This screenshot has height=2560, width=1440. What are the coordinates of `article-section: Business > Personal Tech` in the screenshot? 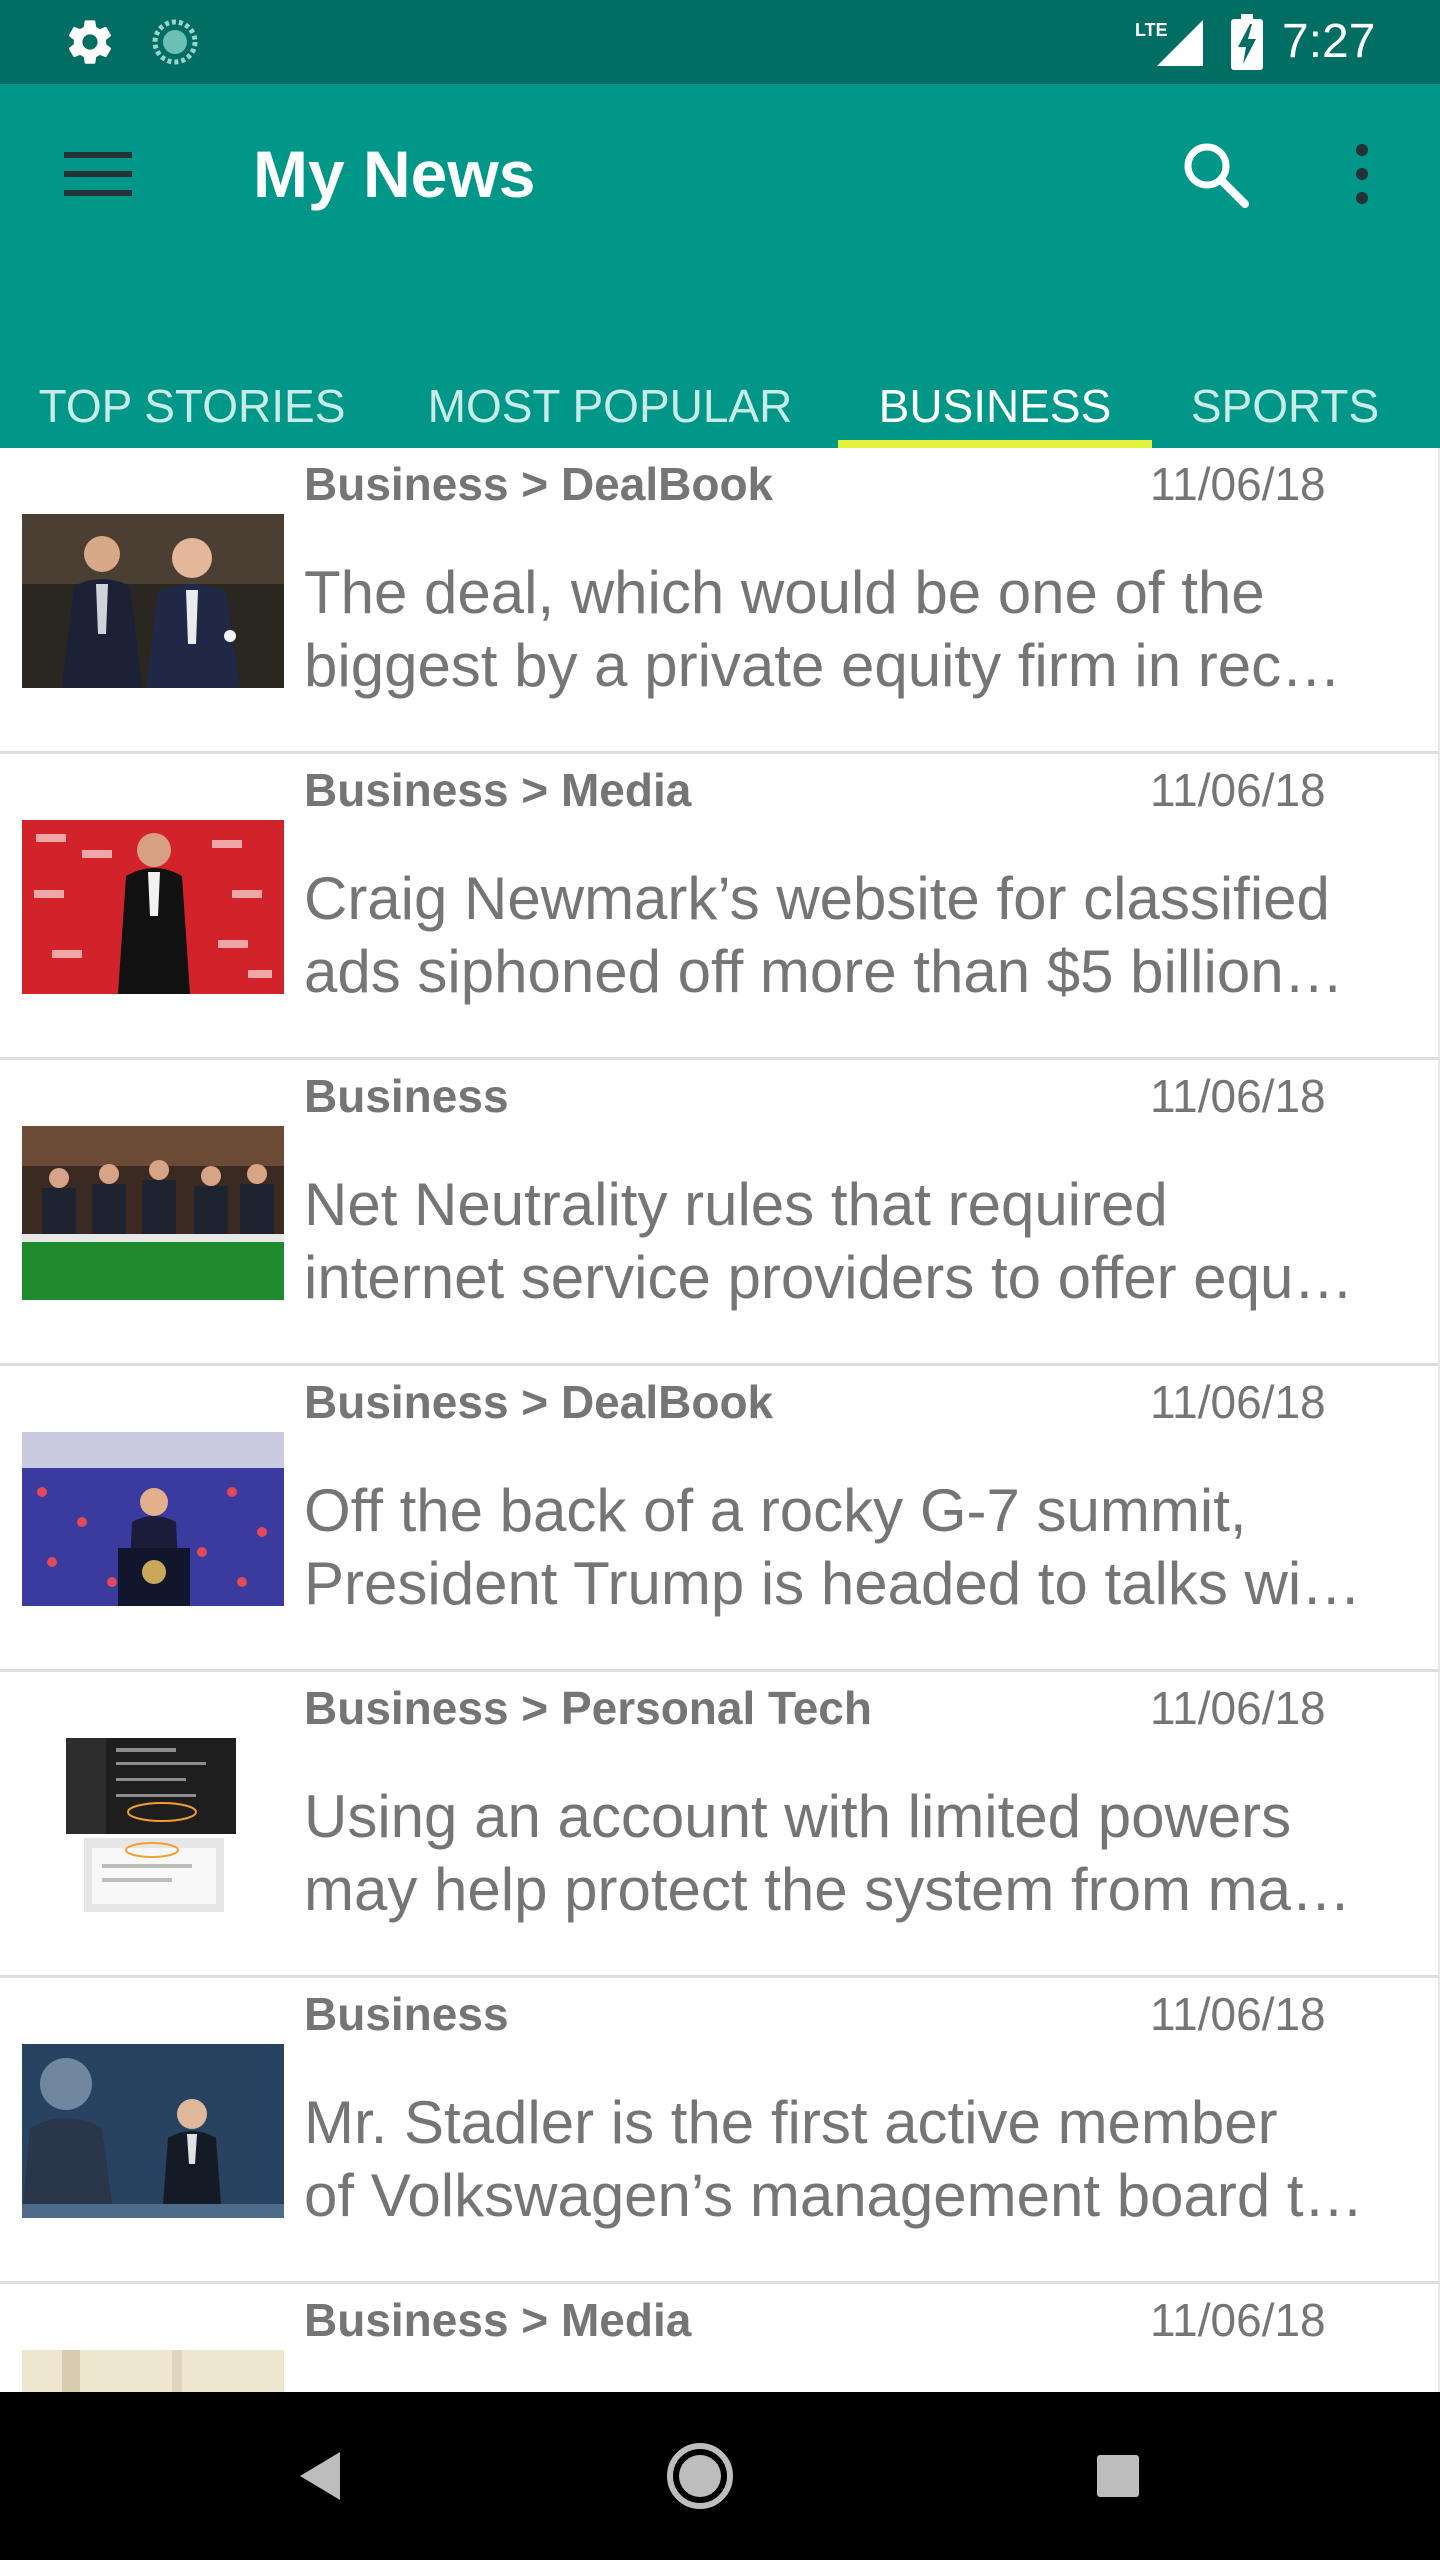 It's located at (588, 1708).